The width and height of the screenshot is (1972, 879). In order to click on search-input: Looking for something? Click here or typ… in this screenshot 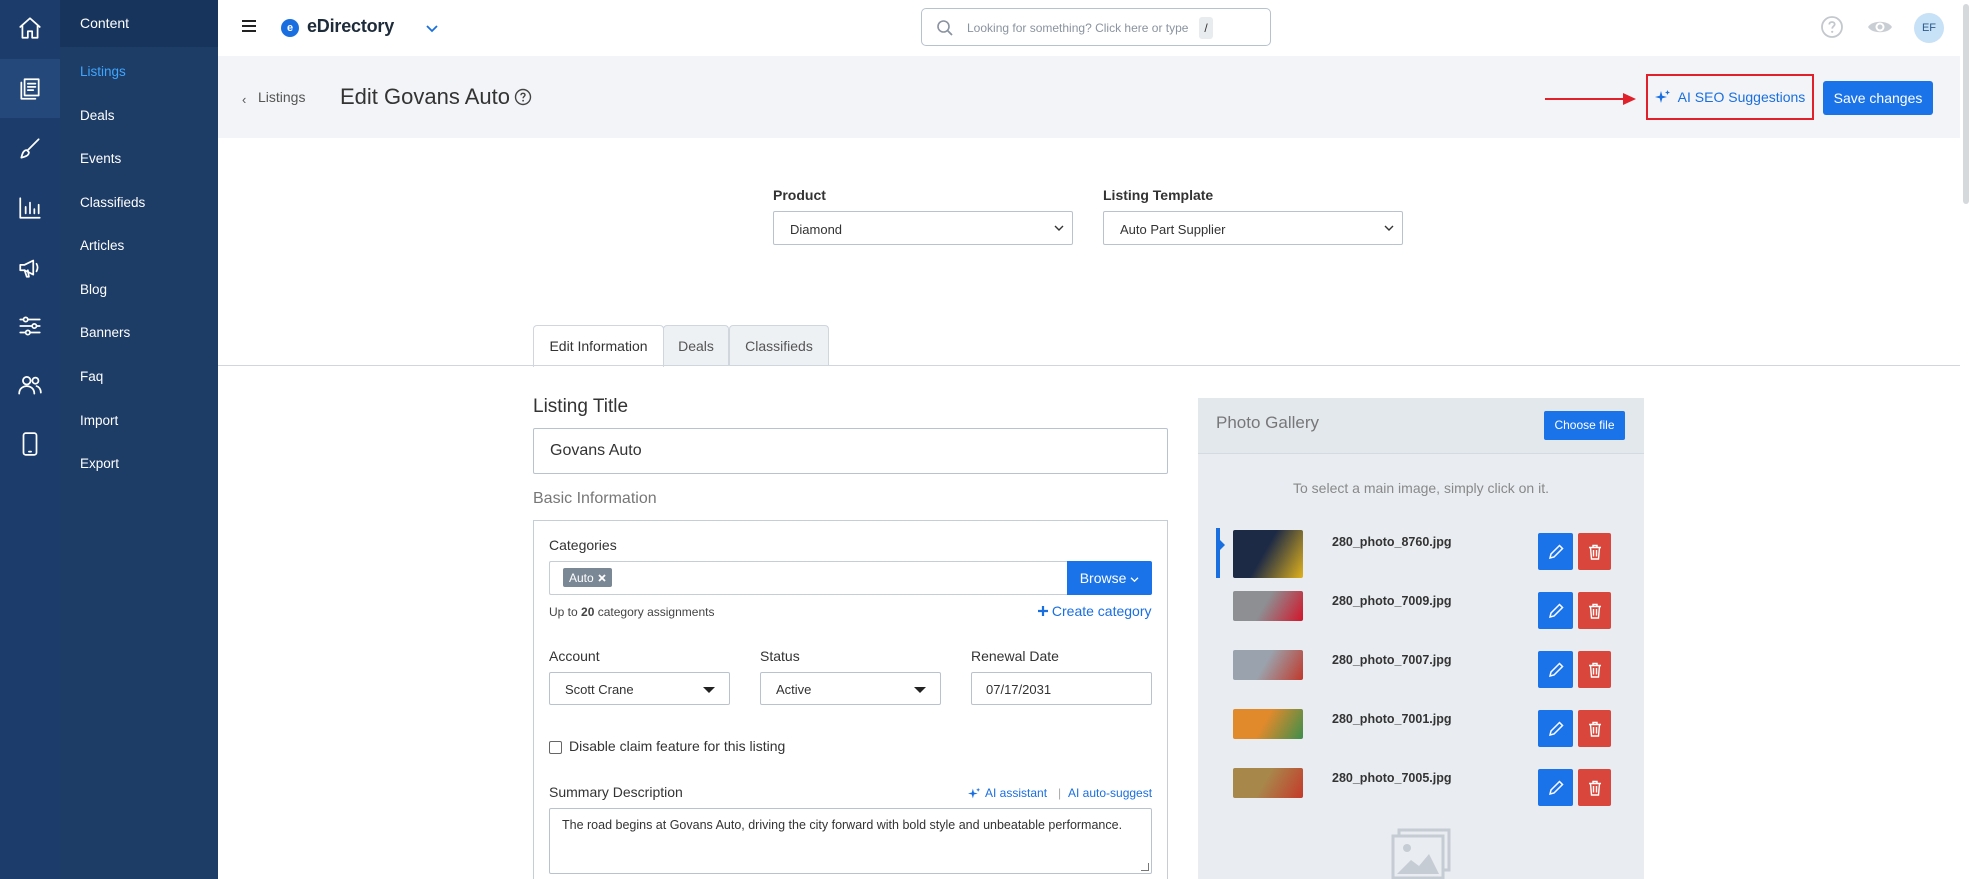, I will do `click(1096, 27)`.